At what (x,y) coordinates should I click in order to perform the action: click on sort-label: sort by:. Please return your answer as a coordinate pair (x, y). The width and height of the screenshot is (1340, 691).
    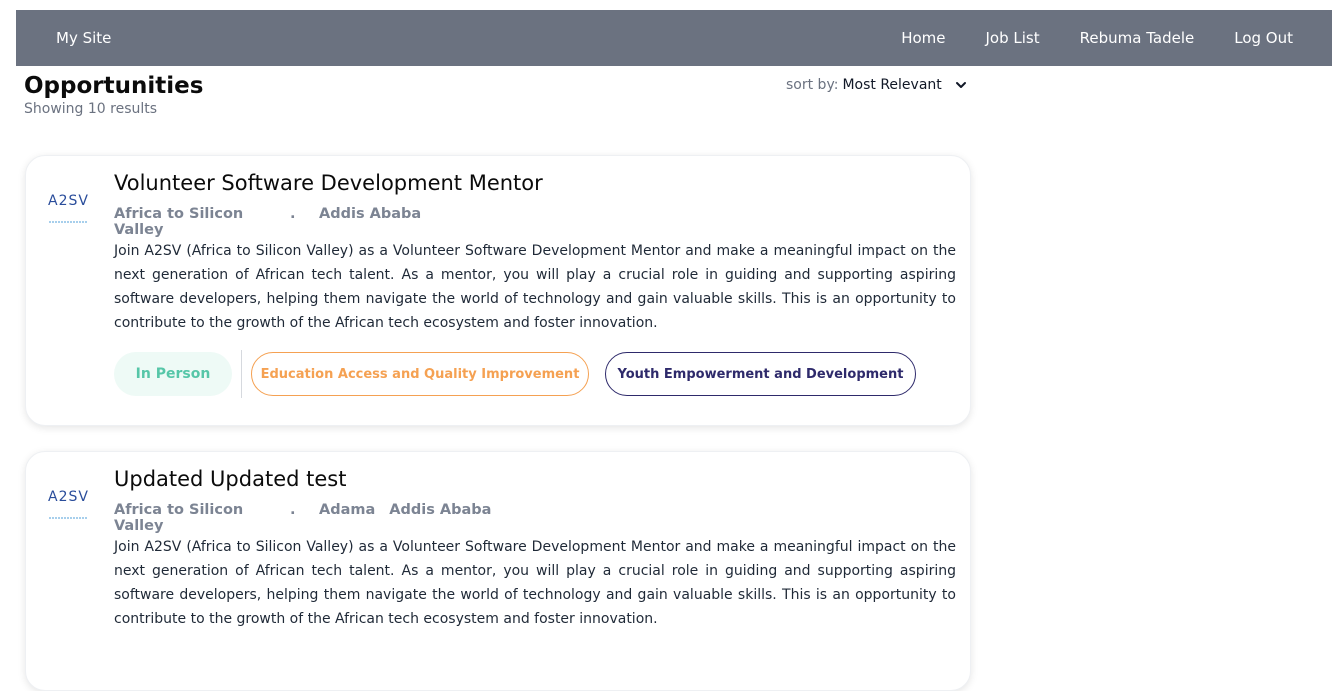
    Looking at the image, I should click on (812, 85).